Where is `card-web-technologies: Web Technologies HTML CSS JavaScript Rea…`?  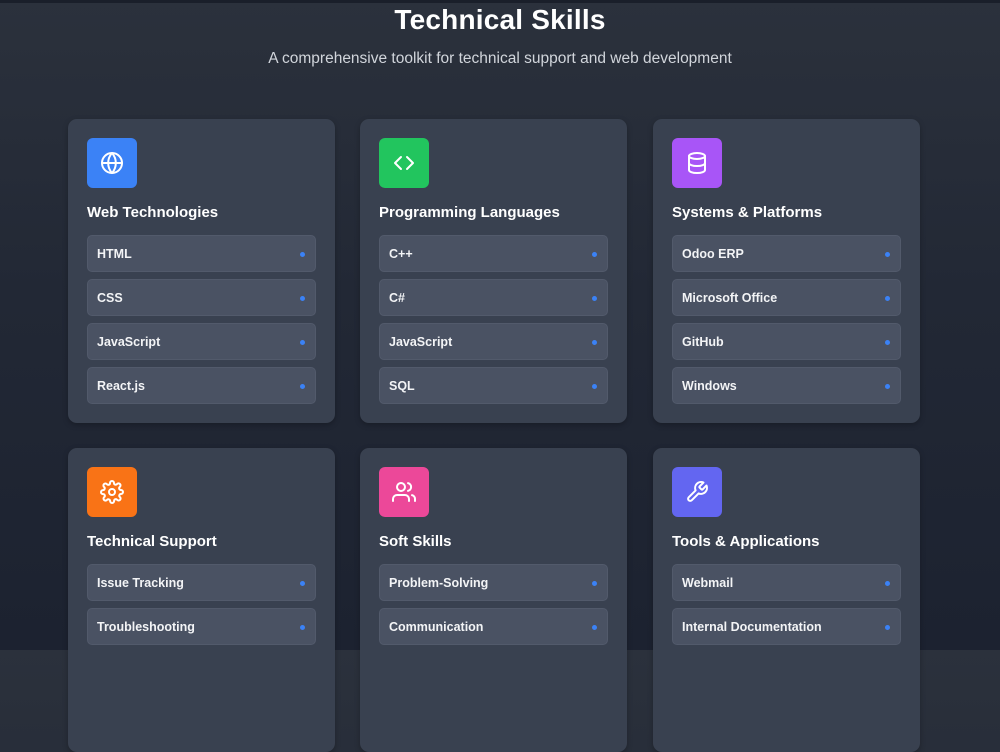 card-web-technologies: Web Technologies HTML CSS JavaScript Rea… is located at coordinates (201, 271).